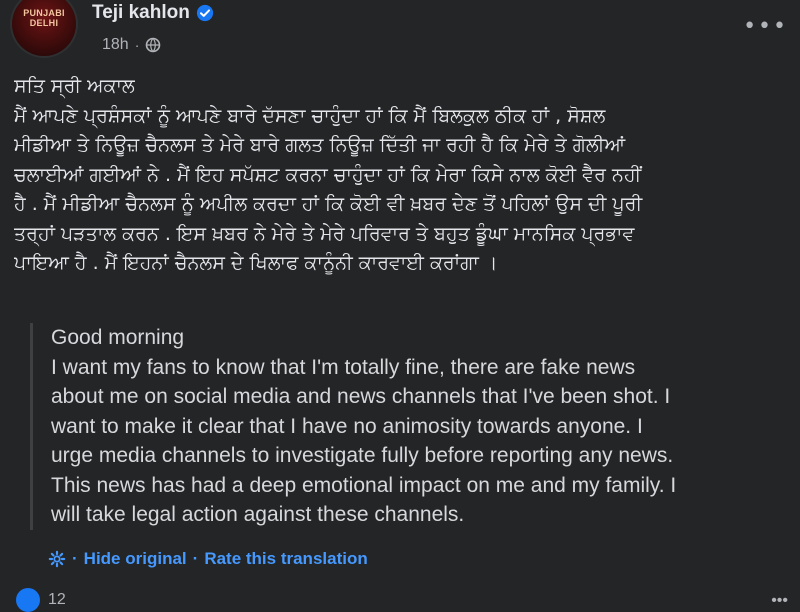  I want to click on hide-original-link: Hide original, so click(135, 559).